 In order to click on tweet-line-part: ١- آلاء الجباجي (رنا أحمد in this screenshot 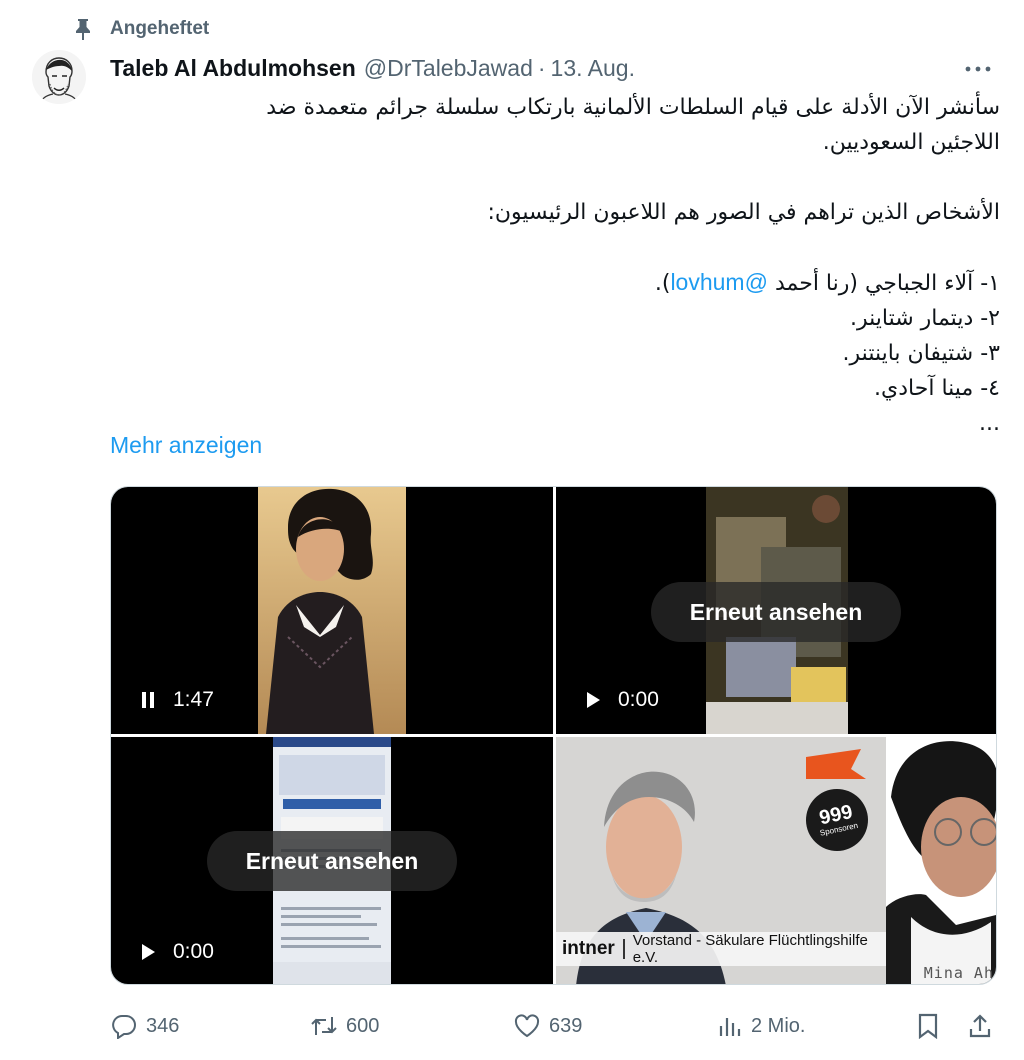, I will do `click(883, 283)`.